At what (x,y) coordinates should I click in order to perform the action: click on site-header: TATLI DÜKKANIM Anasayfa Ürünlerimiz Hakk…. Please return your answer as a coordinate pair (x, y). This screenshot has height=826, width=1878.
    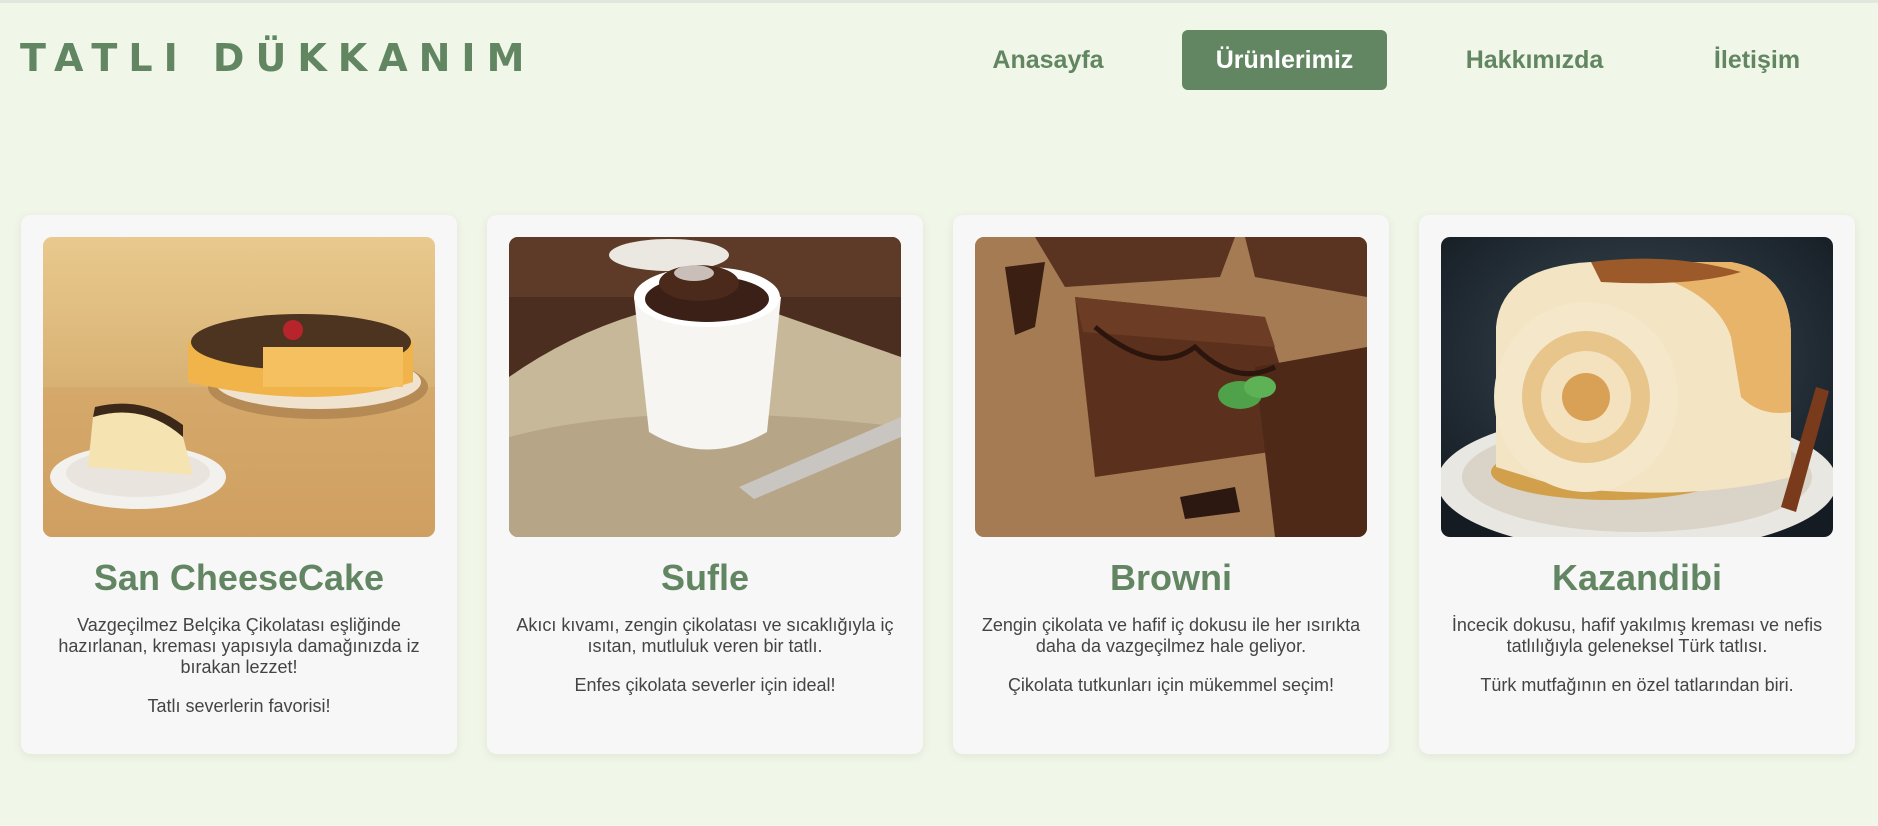
    Looking at the image, I should click on (939, 58).